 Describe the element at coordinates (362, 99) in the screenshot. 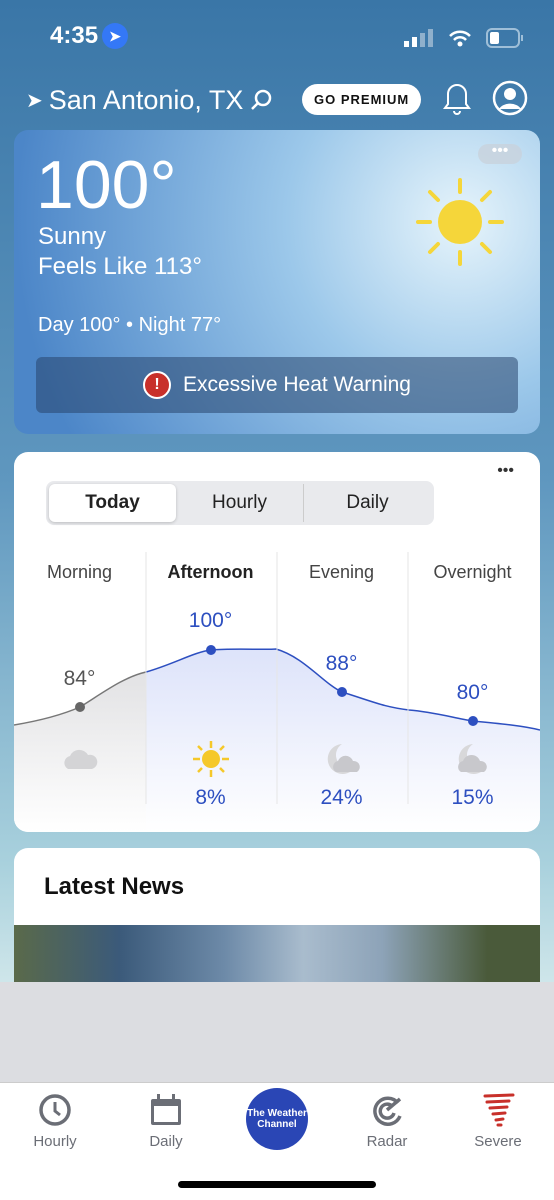

I see `go-premium-button: GO PREMIUM` at that location.